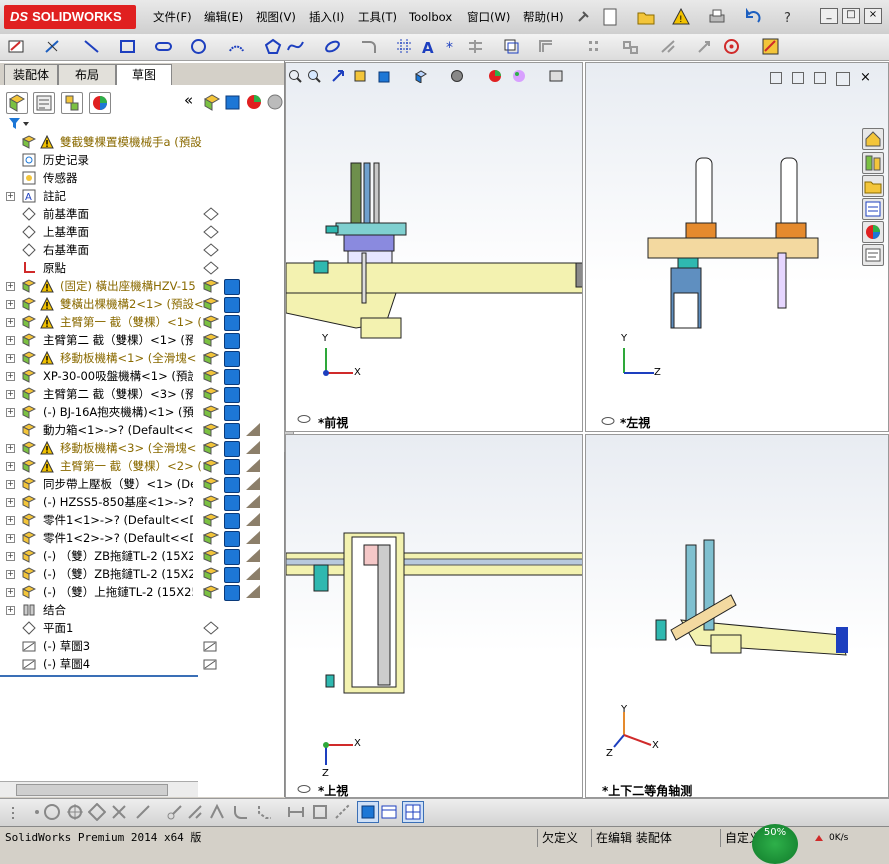  Describe the element at coordinates (865, 77) in the screenshot. I see `viewport-close-icon: ×` at that location.